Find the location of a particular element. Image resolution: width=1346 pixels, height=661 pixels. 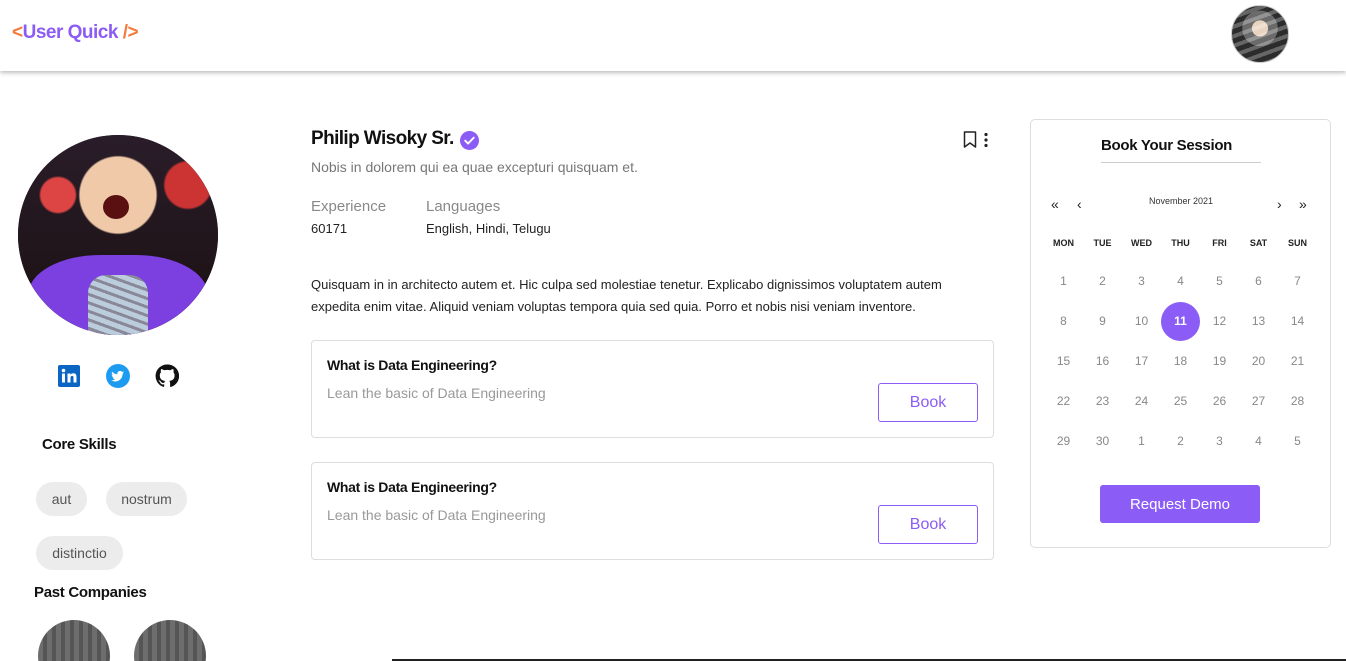

calendar-day: 7 is located at coordinates (1297, 281).